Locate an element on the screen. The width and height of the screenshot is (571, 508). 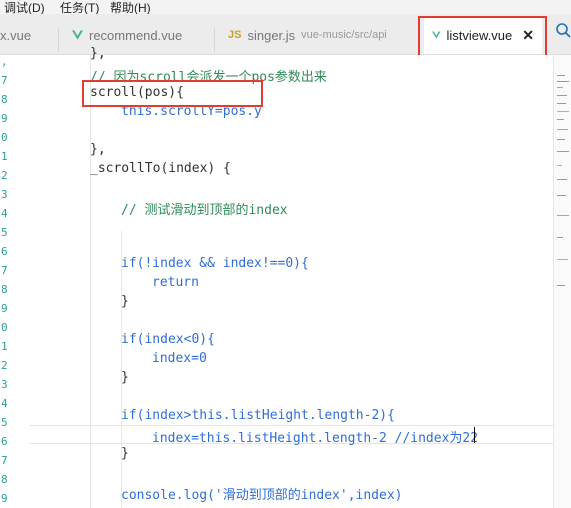
tab-label: x.vue is located at coordinates (16, 35).